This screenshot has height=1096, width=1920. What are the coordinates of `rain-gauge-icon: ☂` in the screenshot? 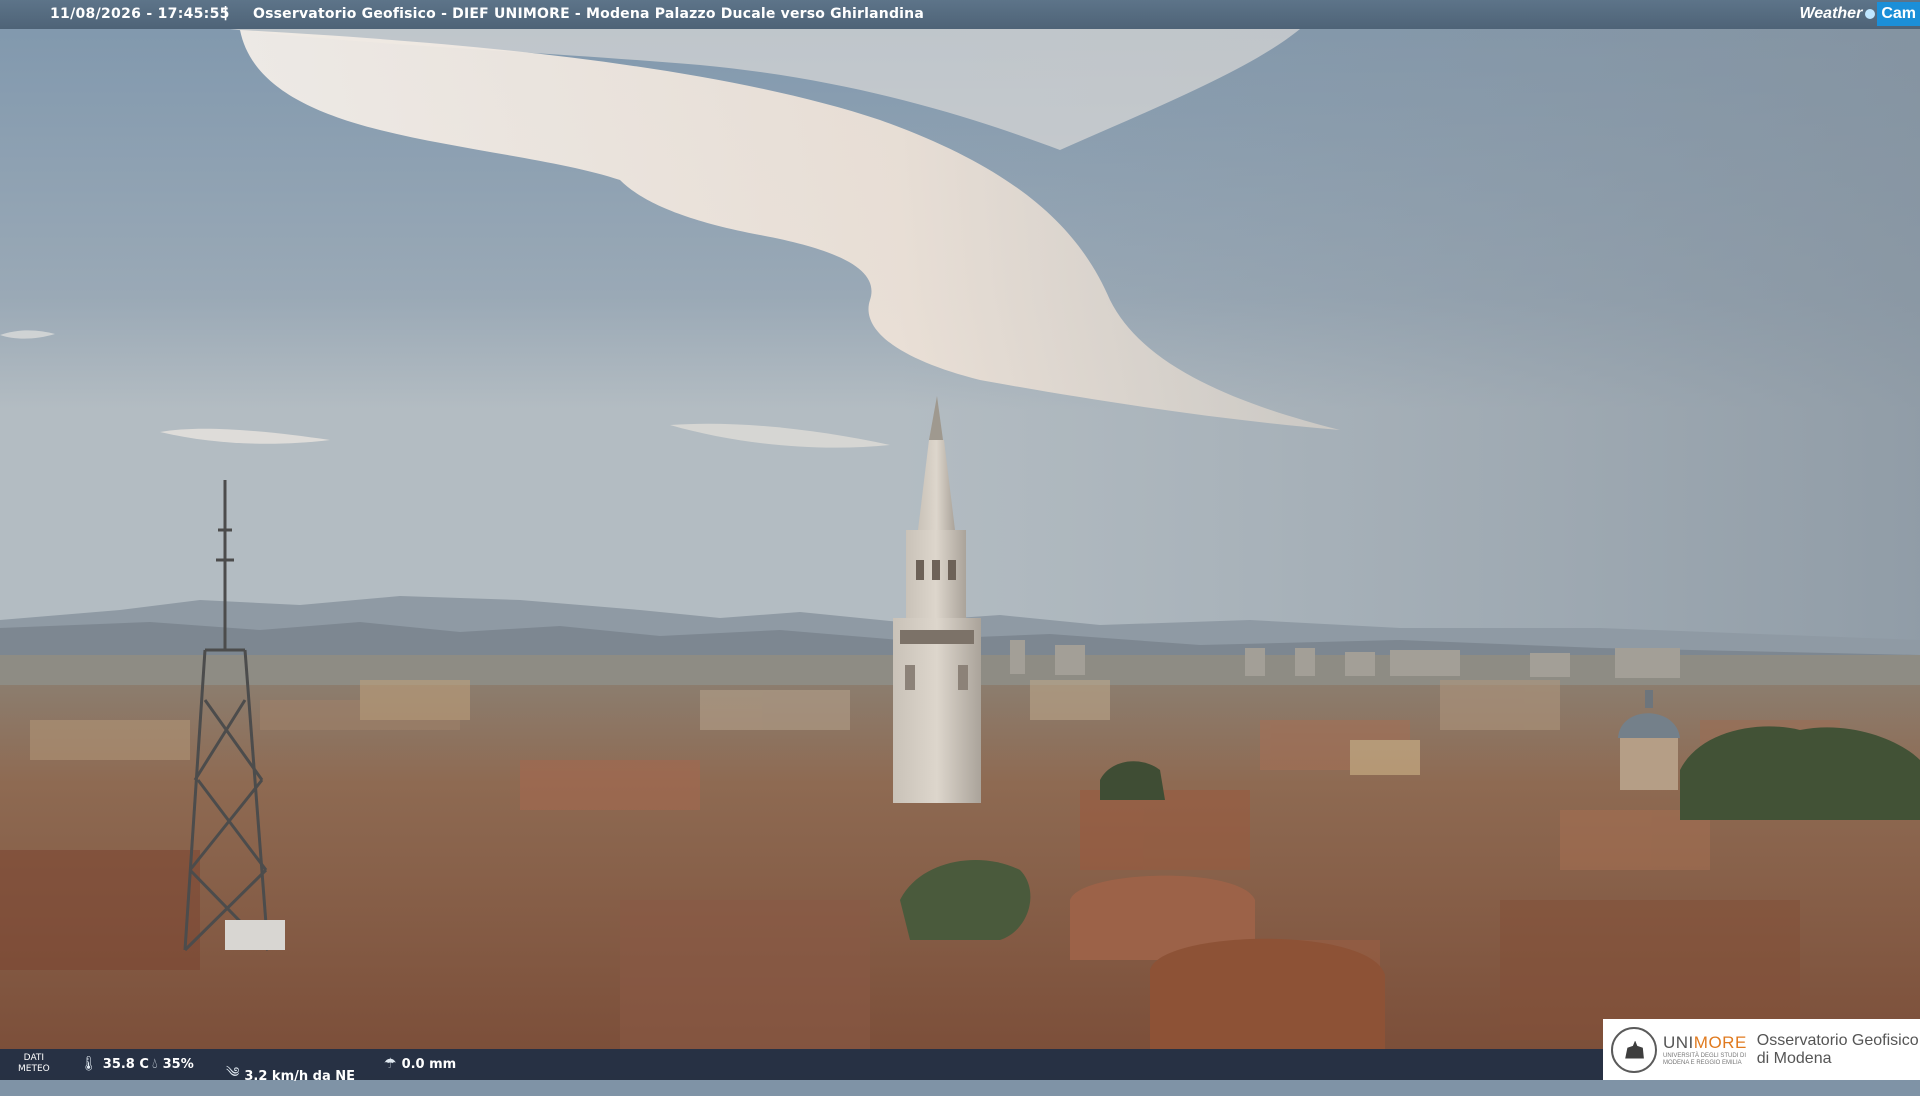 It's located at (390, 1064).